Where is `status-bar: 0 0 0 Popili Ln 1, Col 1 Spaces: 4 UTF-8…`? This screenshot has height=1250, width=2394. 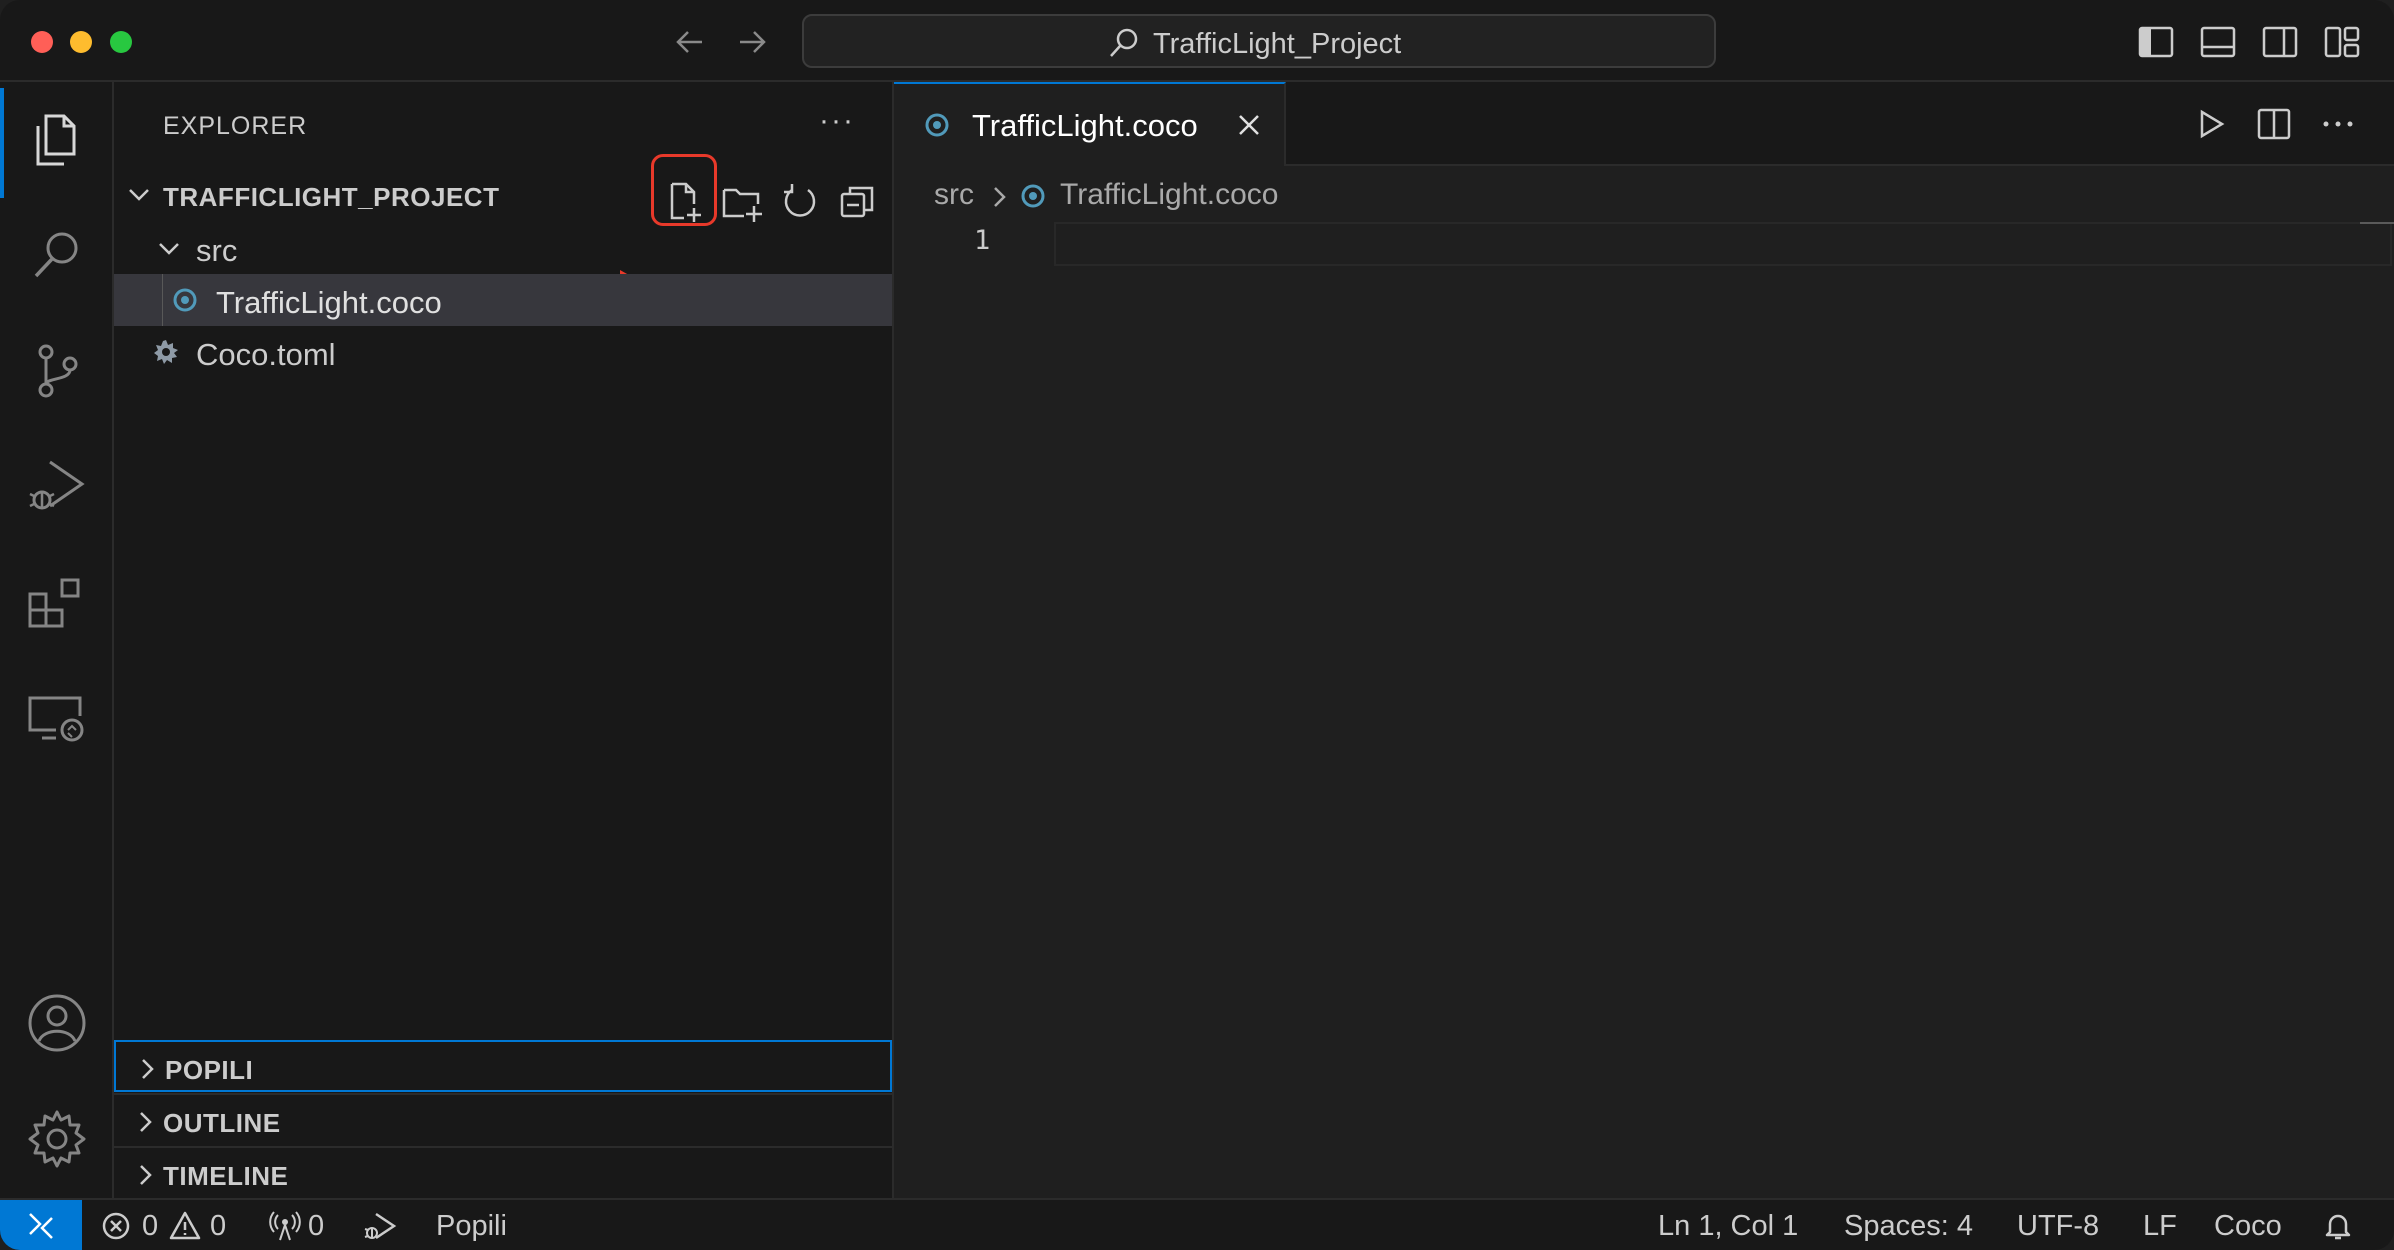 status-bar: 0 0 0 Popili Ln 1, Col 1 Spaces: 4 UTF-8… is located at coordinates (1197, 1224).